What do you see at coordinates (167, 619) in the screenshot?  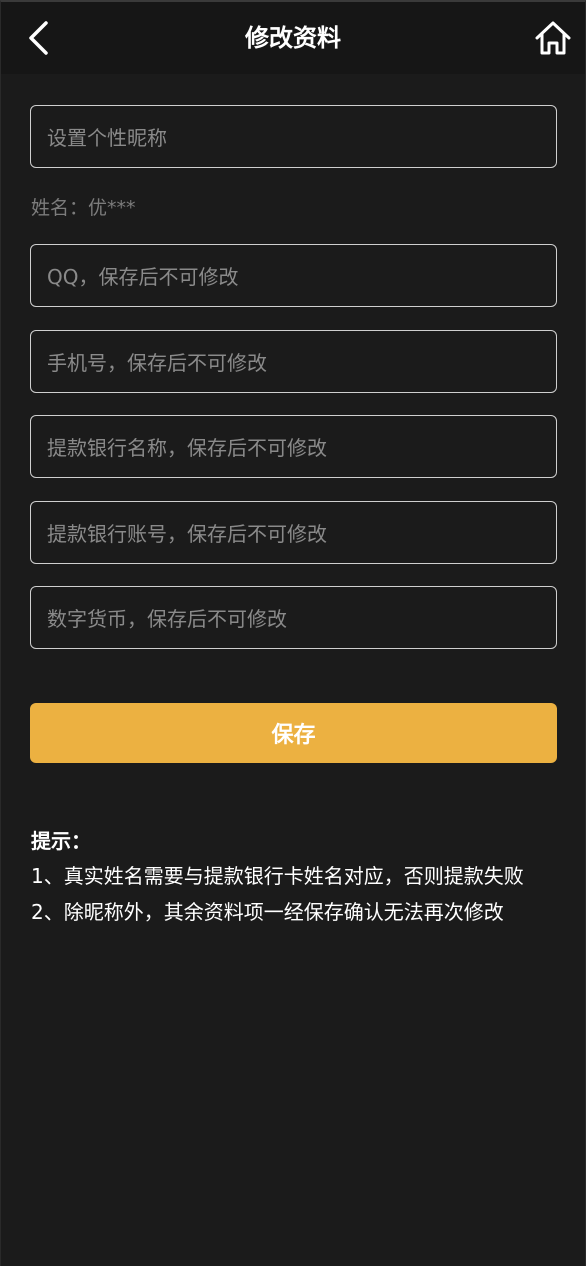 I see `crypto-placeholder: 数字货币，保存后不可修改` at bounding box center [167, 619].